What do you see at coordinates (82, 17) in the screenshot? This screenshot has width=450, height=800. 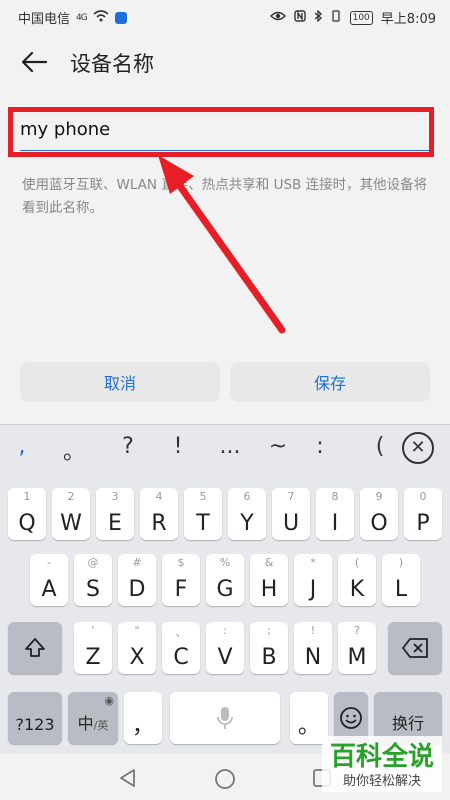 I see `signal-label: 4G` at bounding box center [82, 17].